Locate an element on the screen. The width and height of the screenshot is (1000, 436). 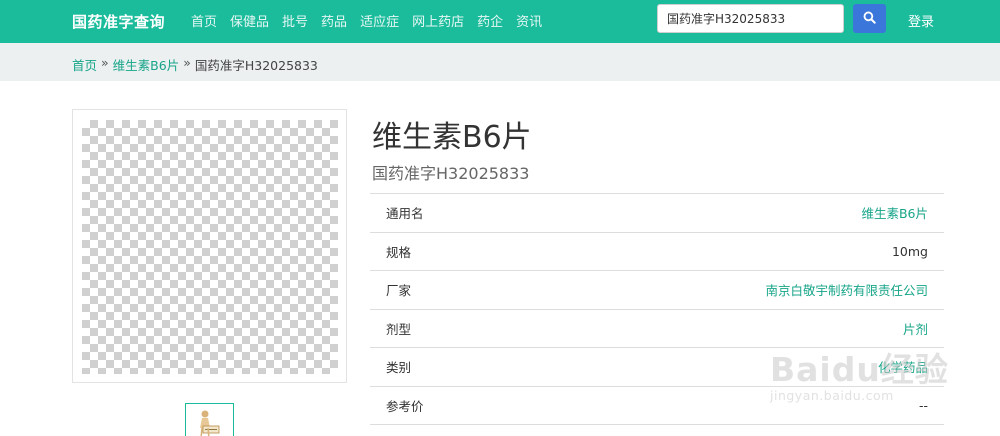
product-thumbnail is located at coordinates (209, 419).